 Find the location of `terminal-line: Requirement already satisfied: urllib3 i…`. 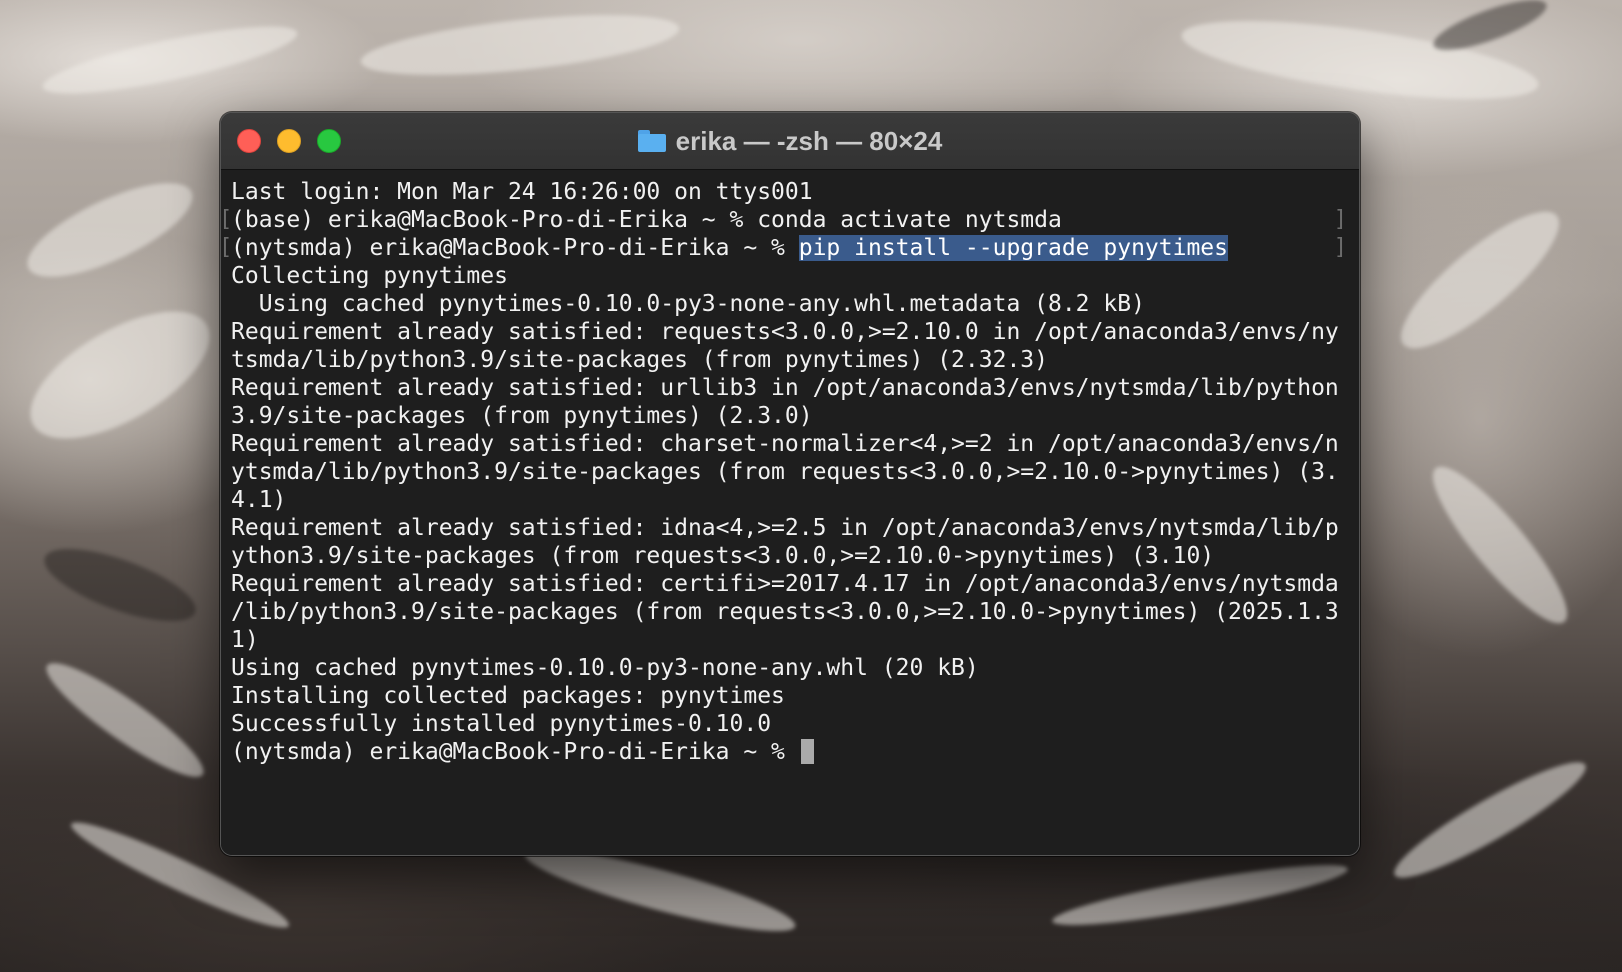

terminal-line: Requirement already satisfied: urllib3 i… is located at coordinates (791, 388).